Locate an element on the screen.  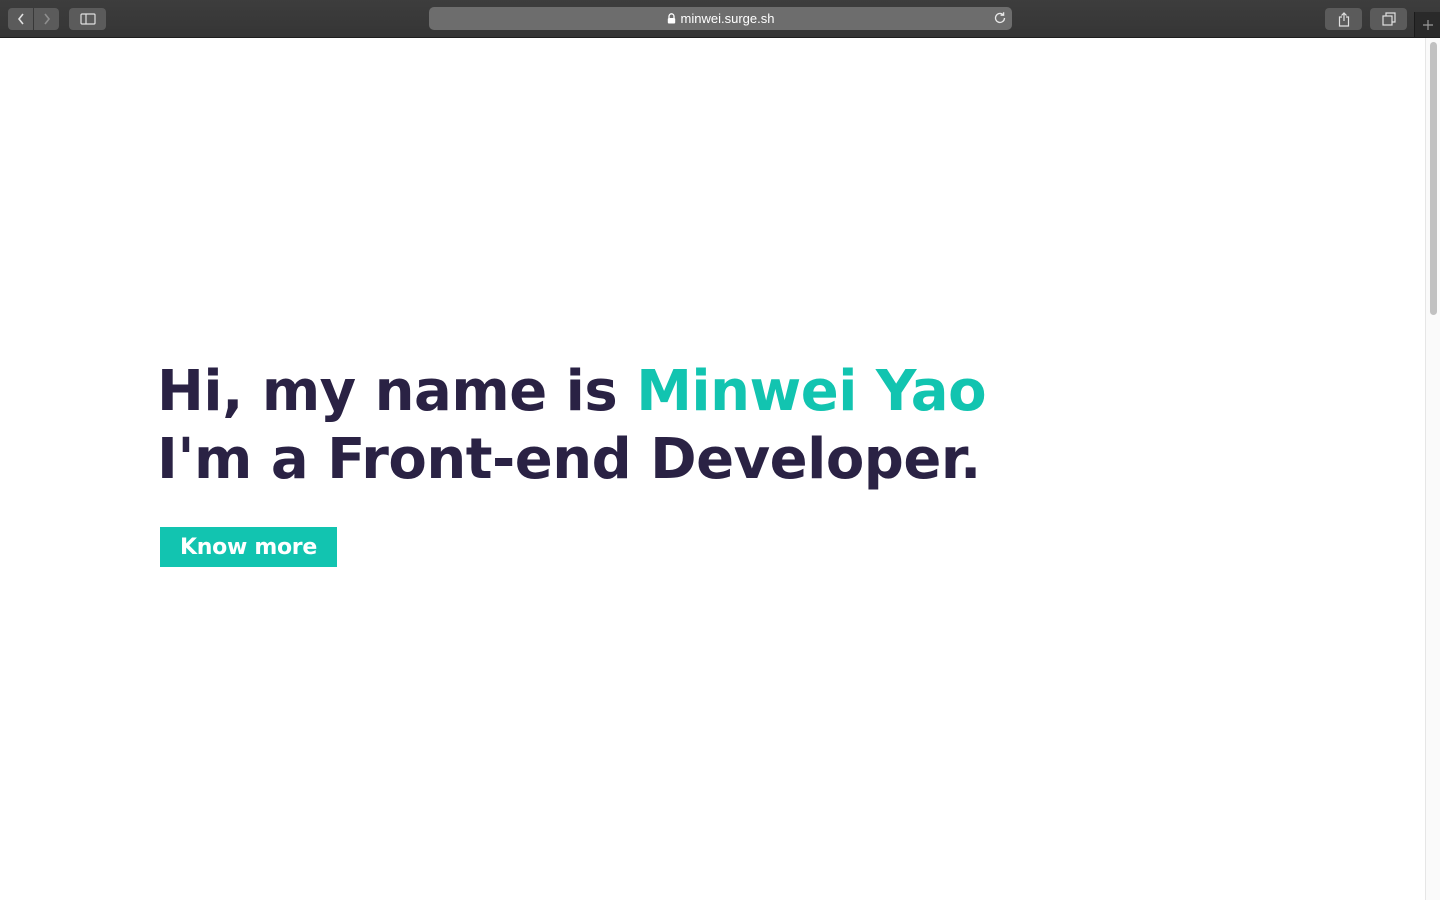
hero-heading-line-1: Hi, my name is Minwei Yao is located at coordinates (572, 392).